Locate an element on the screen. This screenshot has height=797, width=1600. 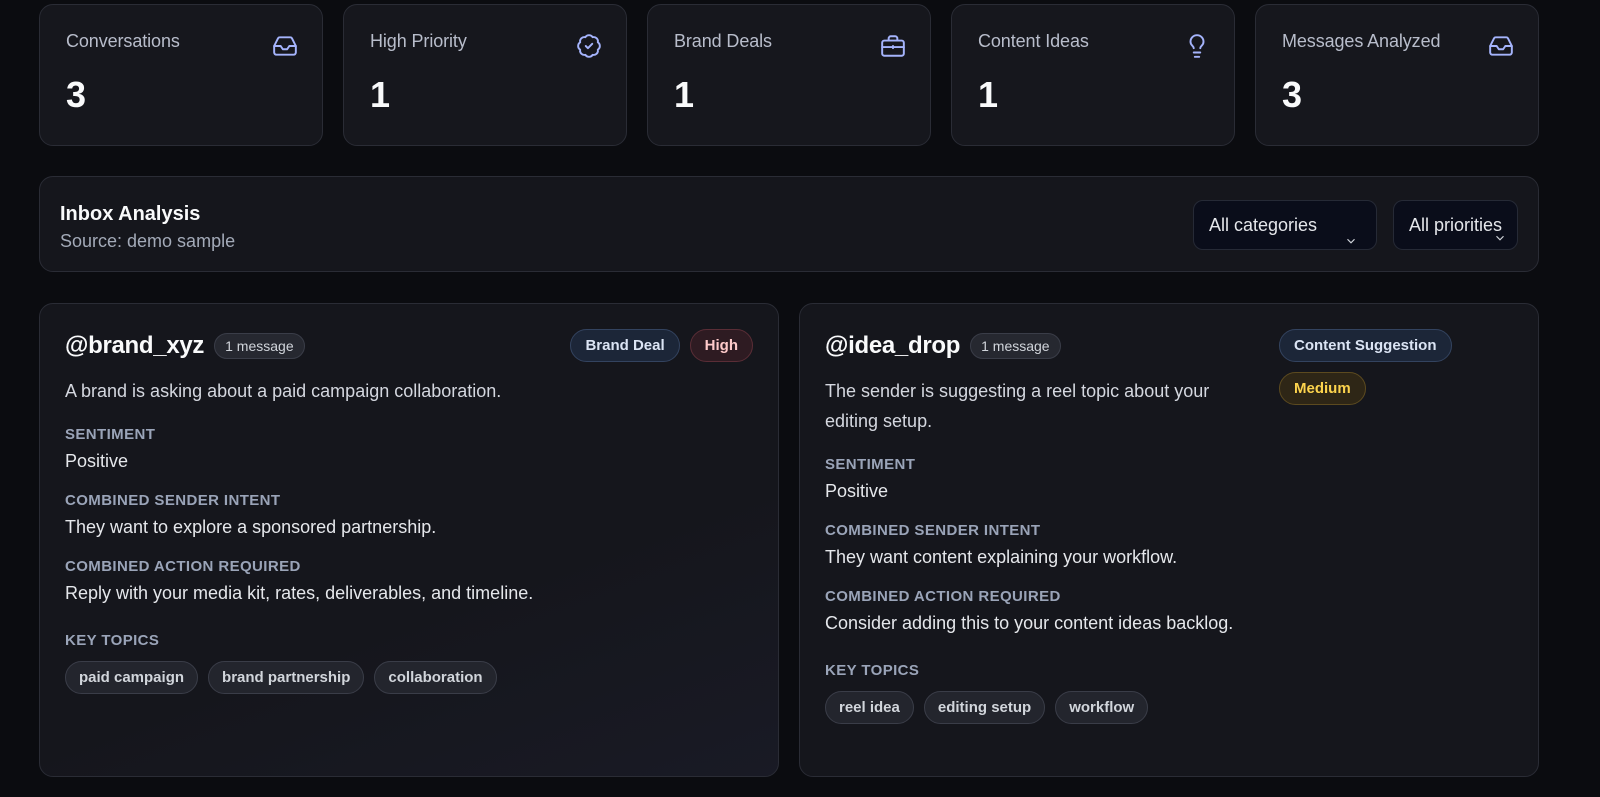
sender-handle: @idea_drop is located at coordinates (893, 345).